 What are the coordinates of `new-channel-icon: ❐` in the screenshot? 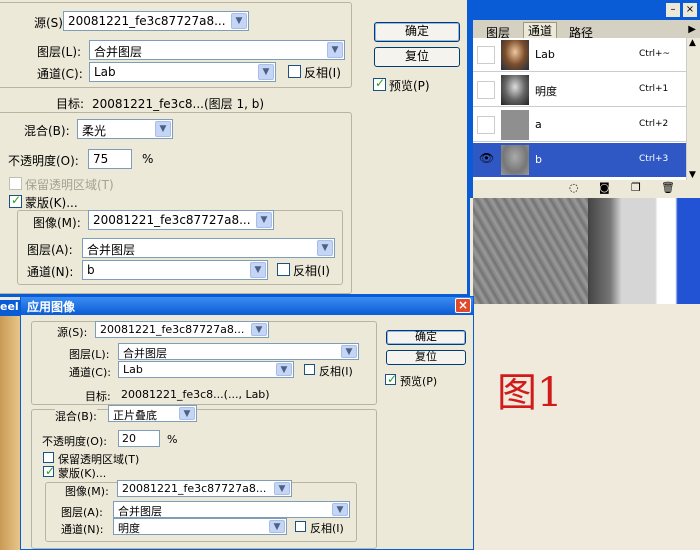 It's located at (636, 187).